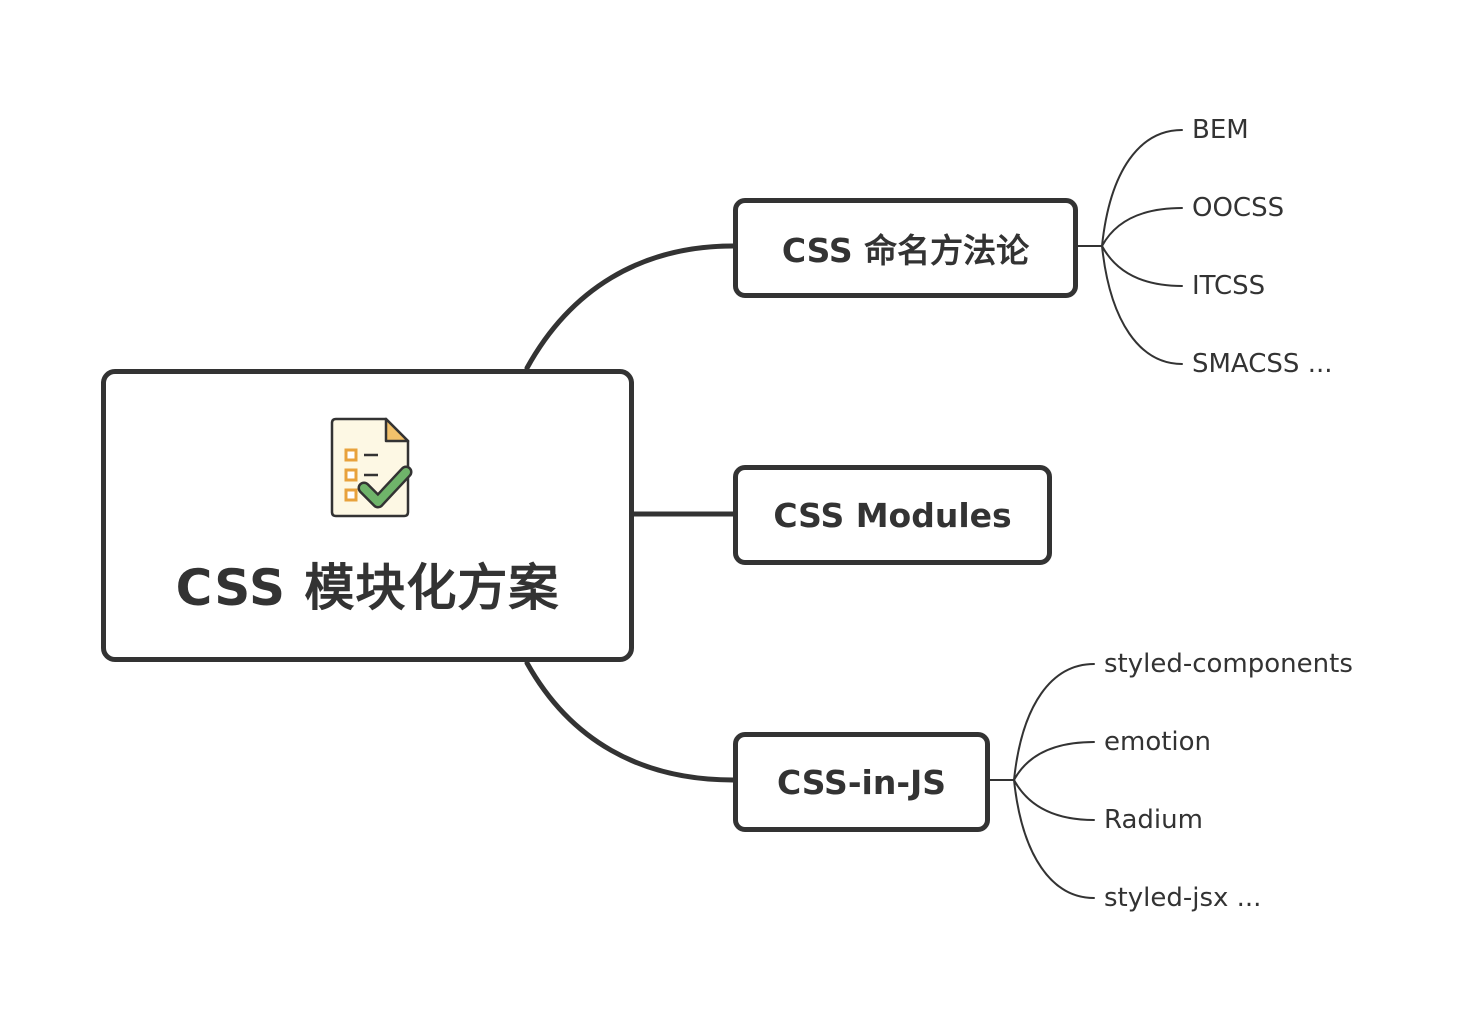 This screenshot has height=1028, width=1484. What do you see at coordinates (371, 467) in the screenshot?
I see `checklist-document-icon` at bounding box center [371, 467].